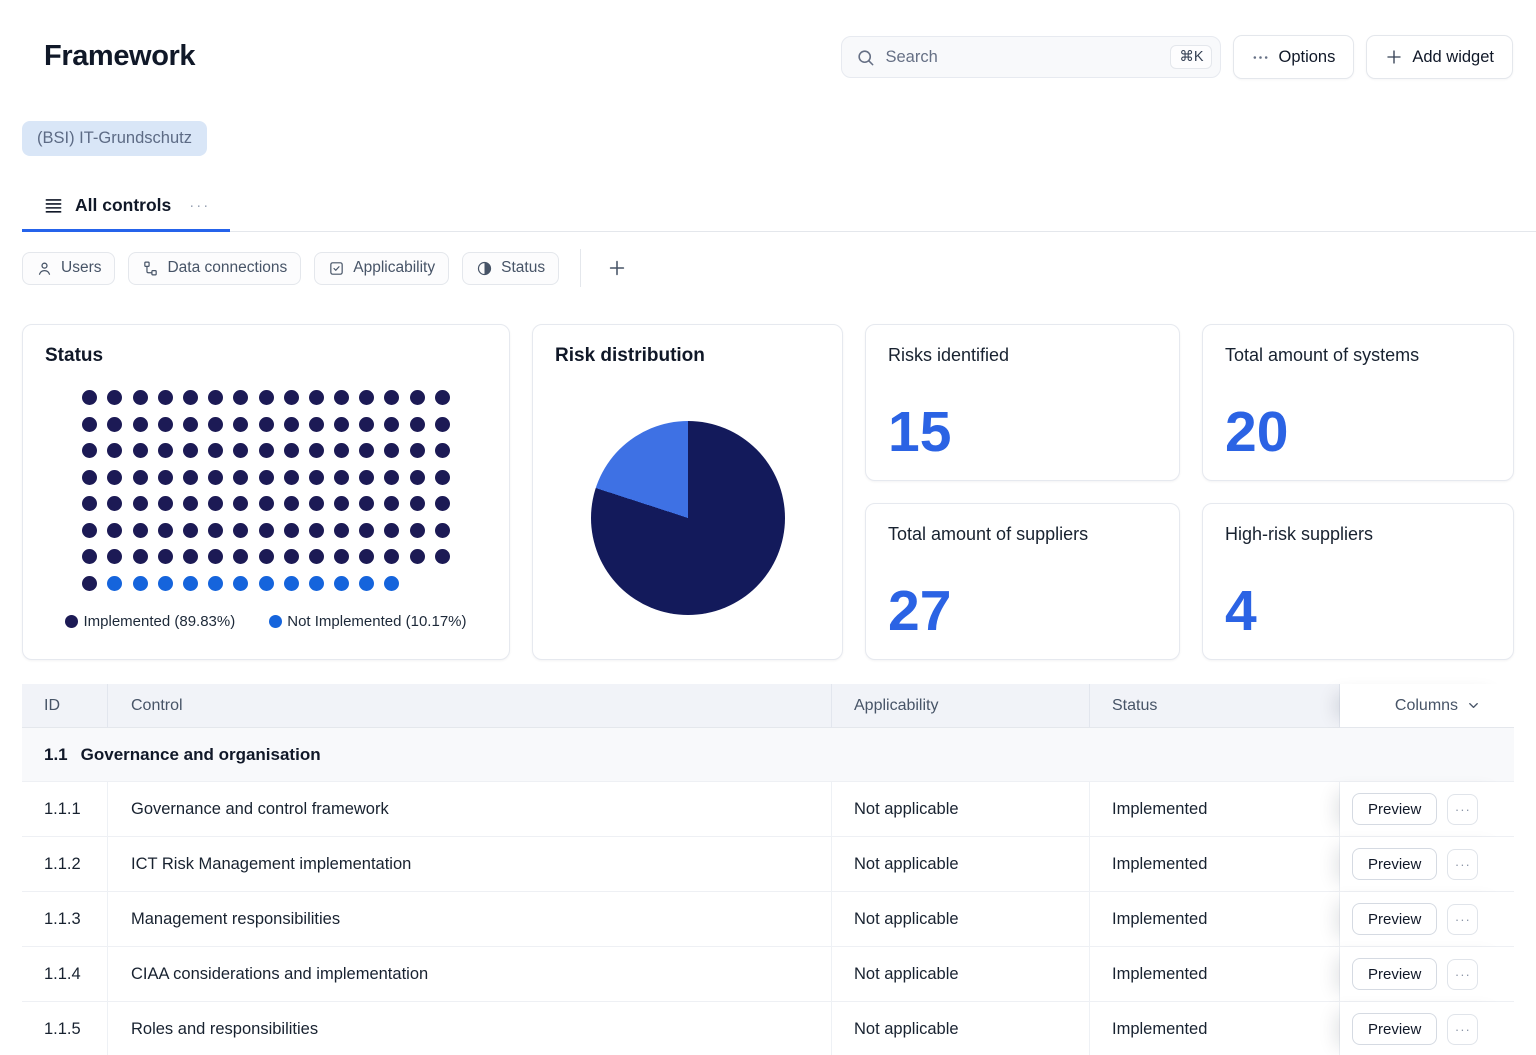  Describe the element at coordinates (1439, 57) in the screenshot. I see `add-widget-button: Add widget` at that location.